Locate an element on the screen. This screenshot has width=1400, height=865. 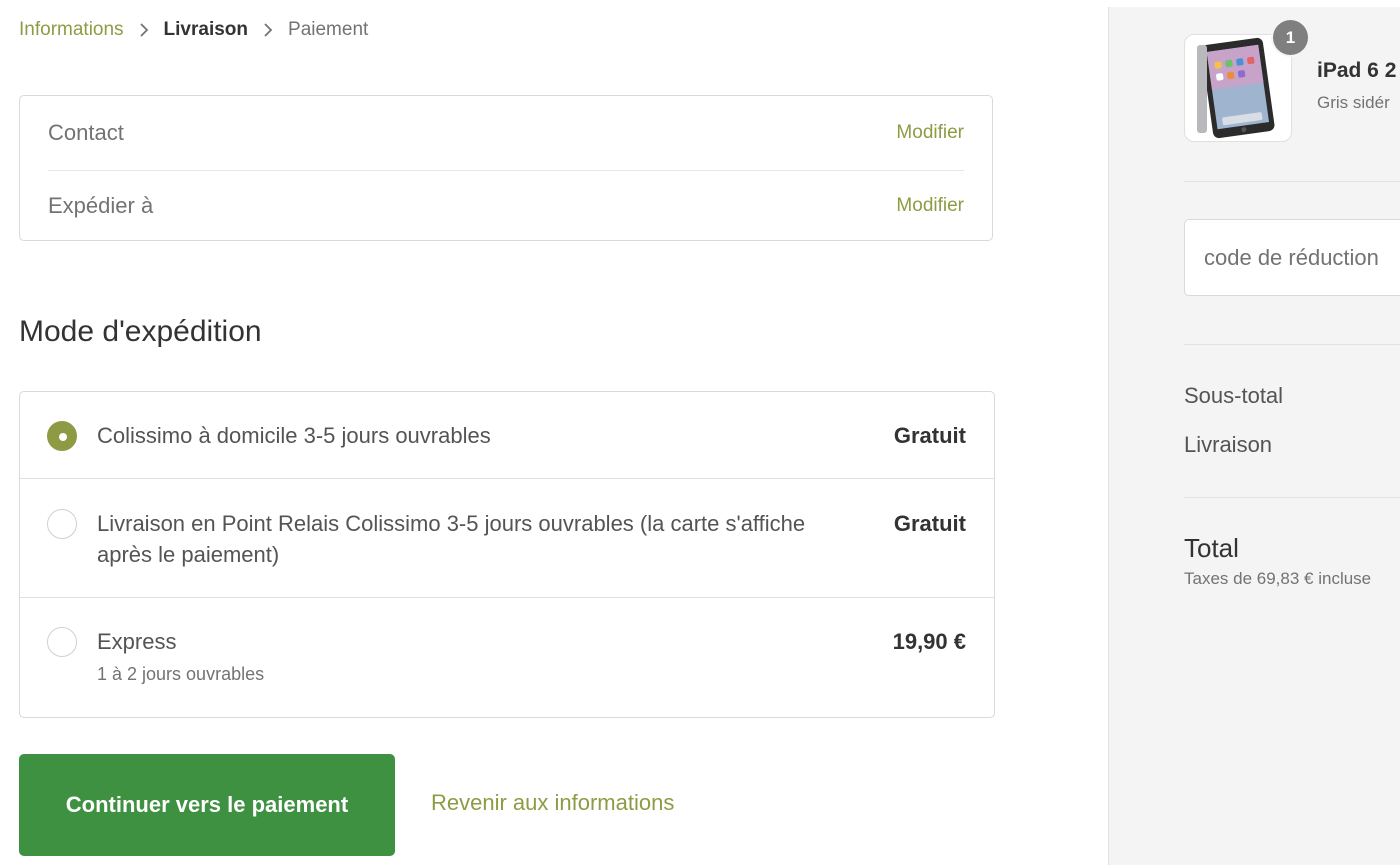
review-block: Contact Modifier Expédier à Modifier is located at coordinates (506, 168).